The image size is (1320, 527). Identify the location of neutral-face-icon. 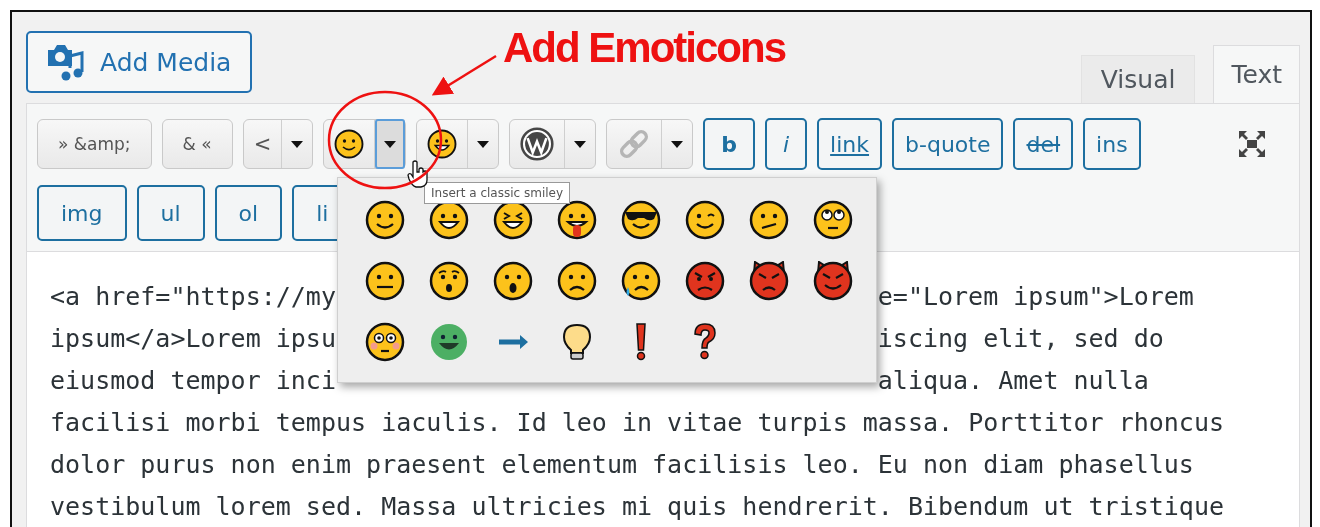
(385, 281).